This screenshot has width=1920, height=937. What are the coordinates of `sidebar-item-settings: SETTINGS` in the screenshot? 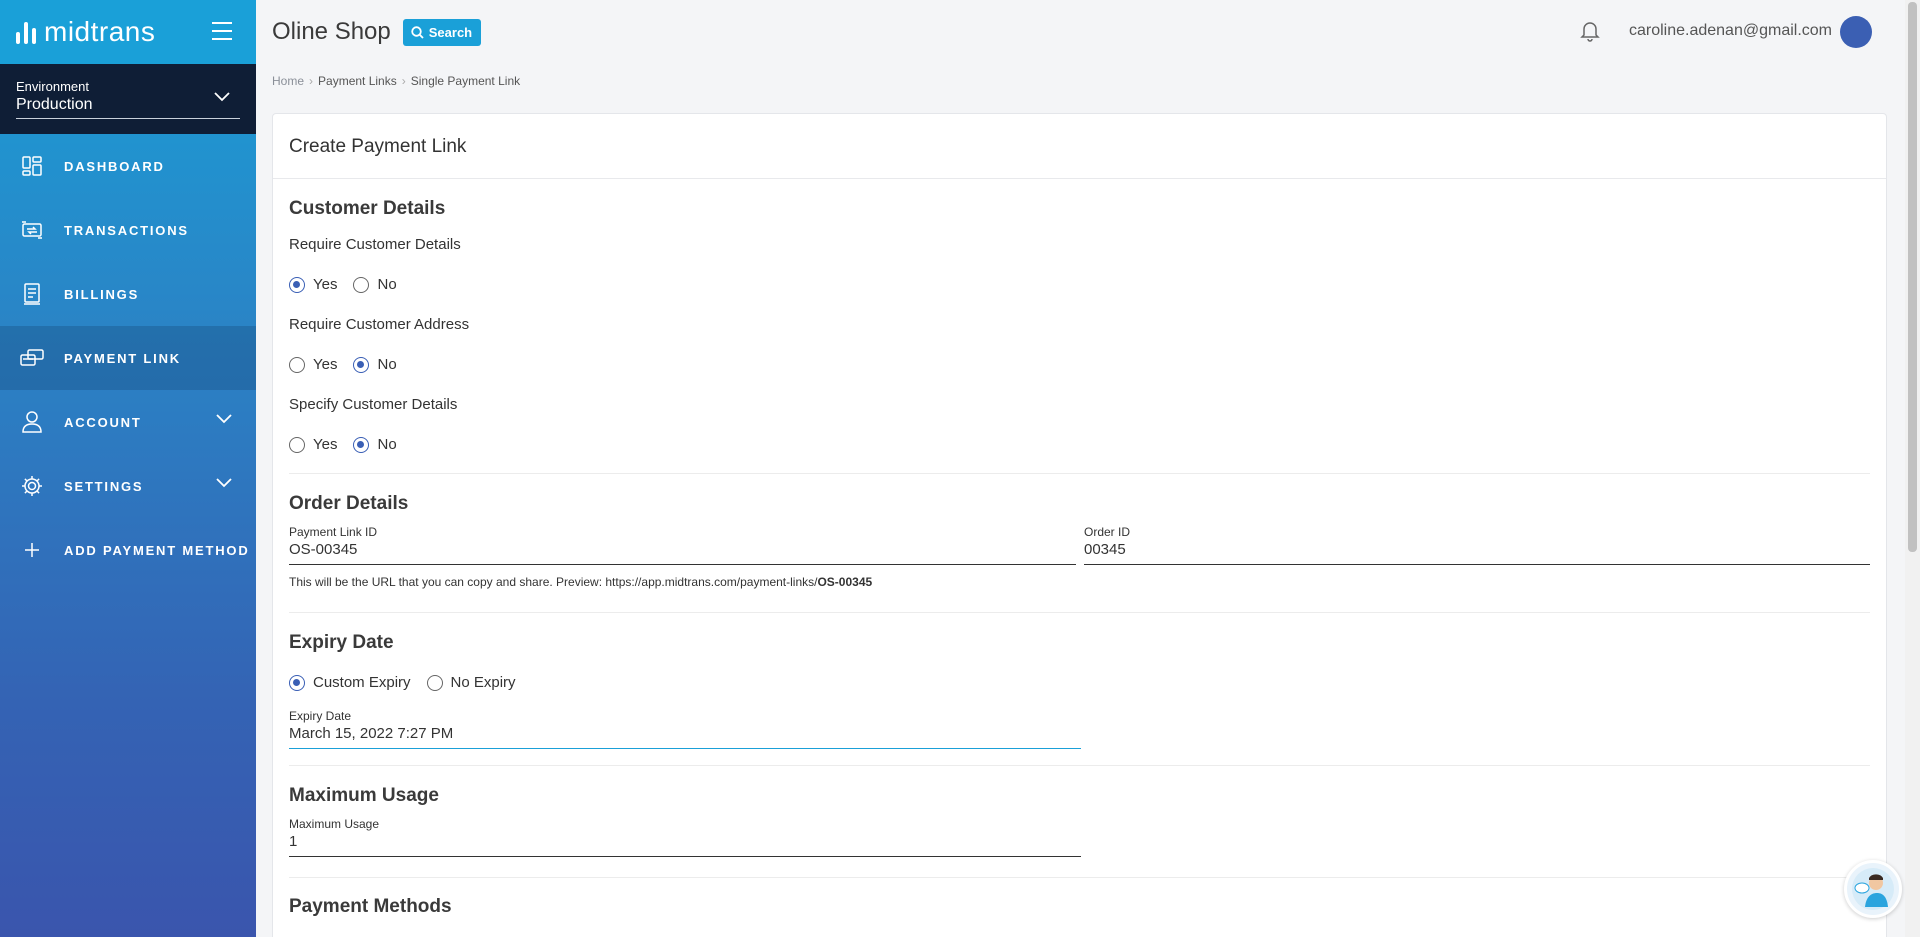 It's located at (128, 486).